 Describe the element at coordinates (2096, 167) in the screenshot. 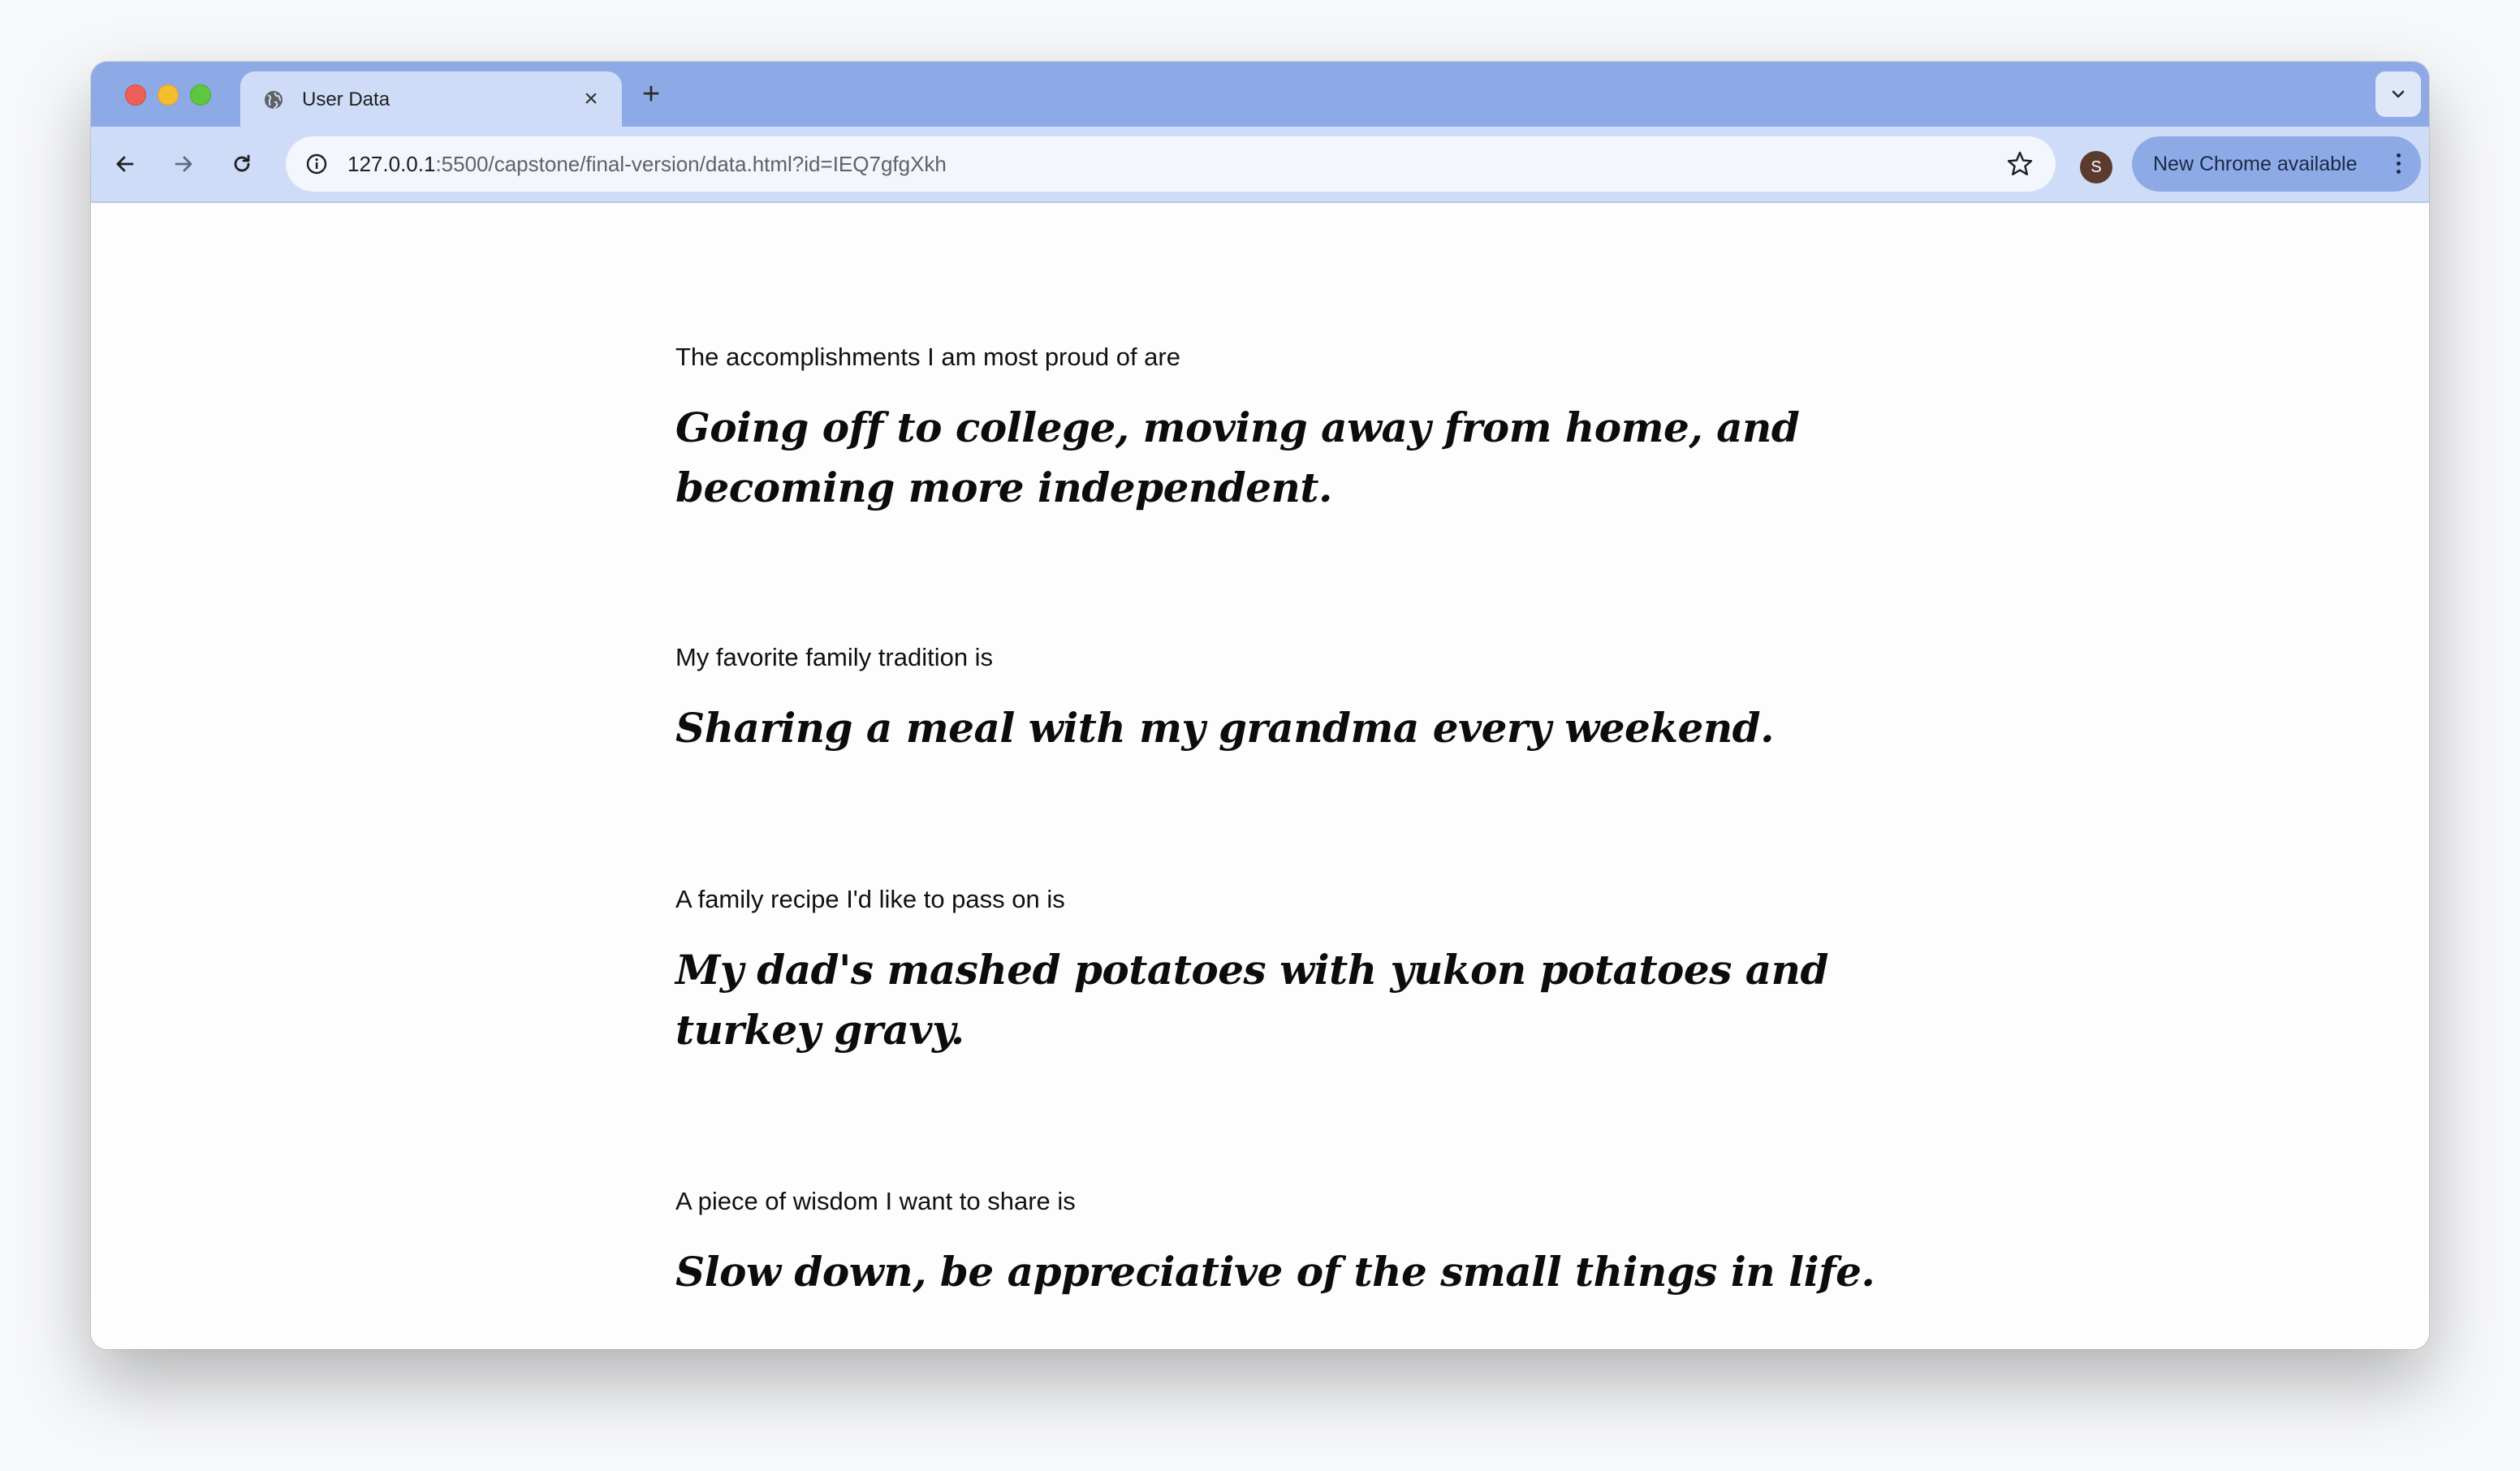

I see `profile-avatar: S` at that location.